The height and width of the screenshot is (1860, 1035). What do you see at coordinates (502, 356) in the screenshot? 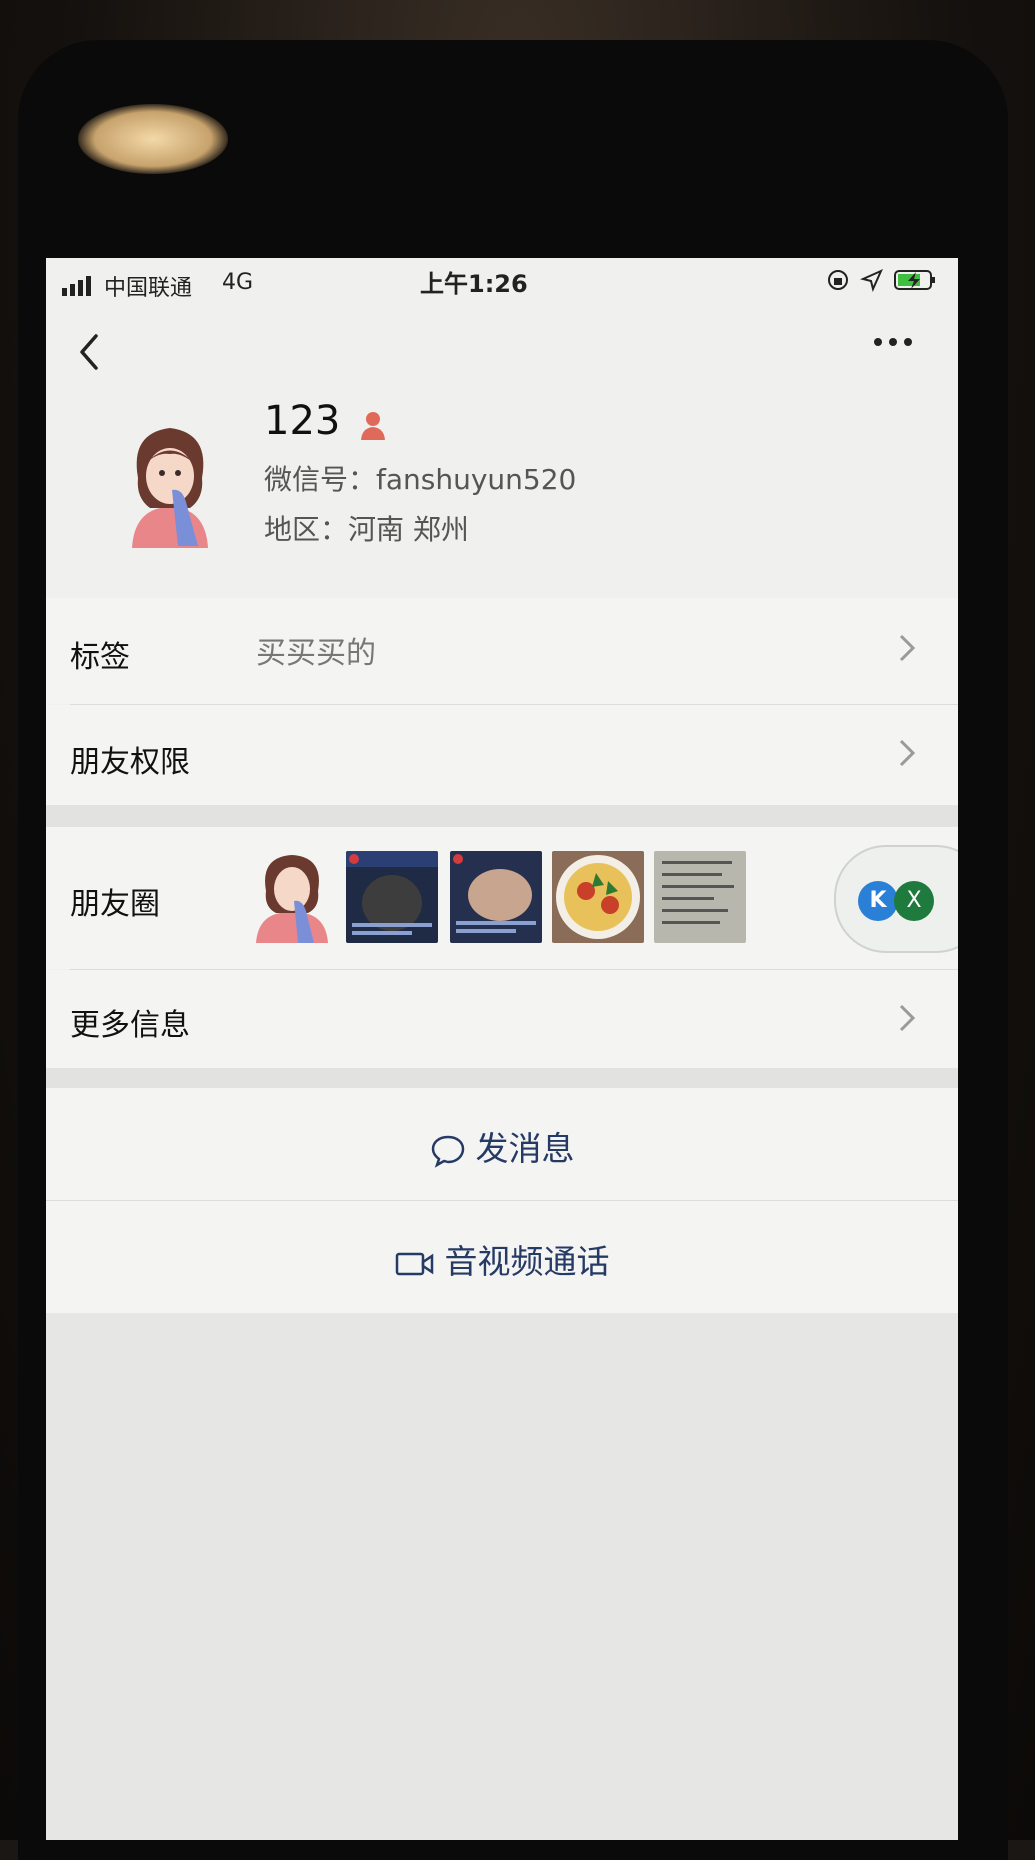
I see `navigation-bar` at bounding box center [502, 356].